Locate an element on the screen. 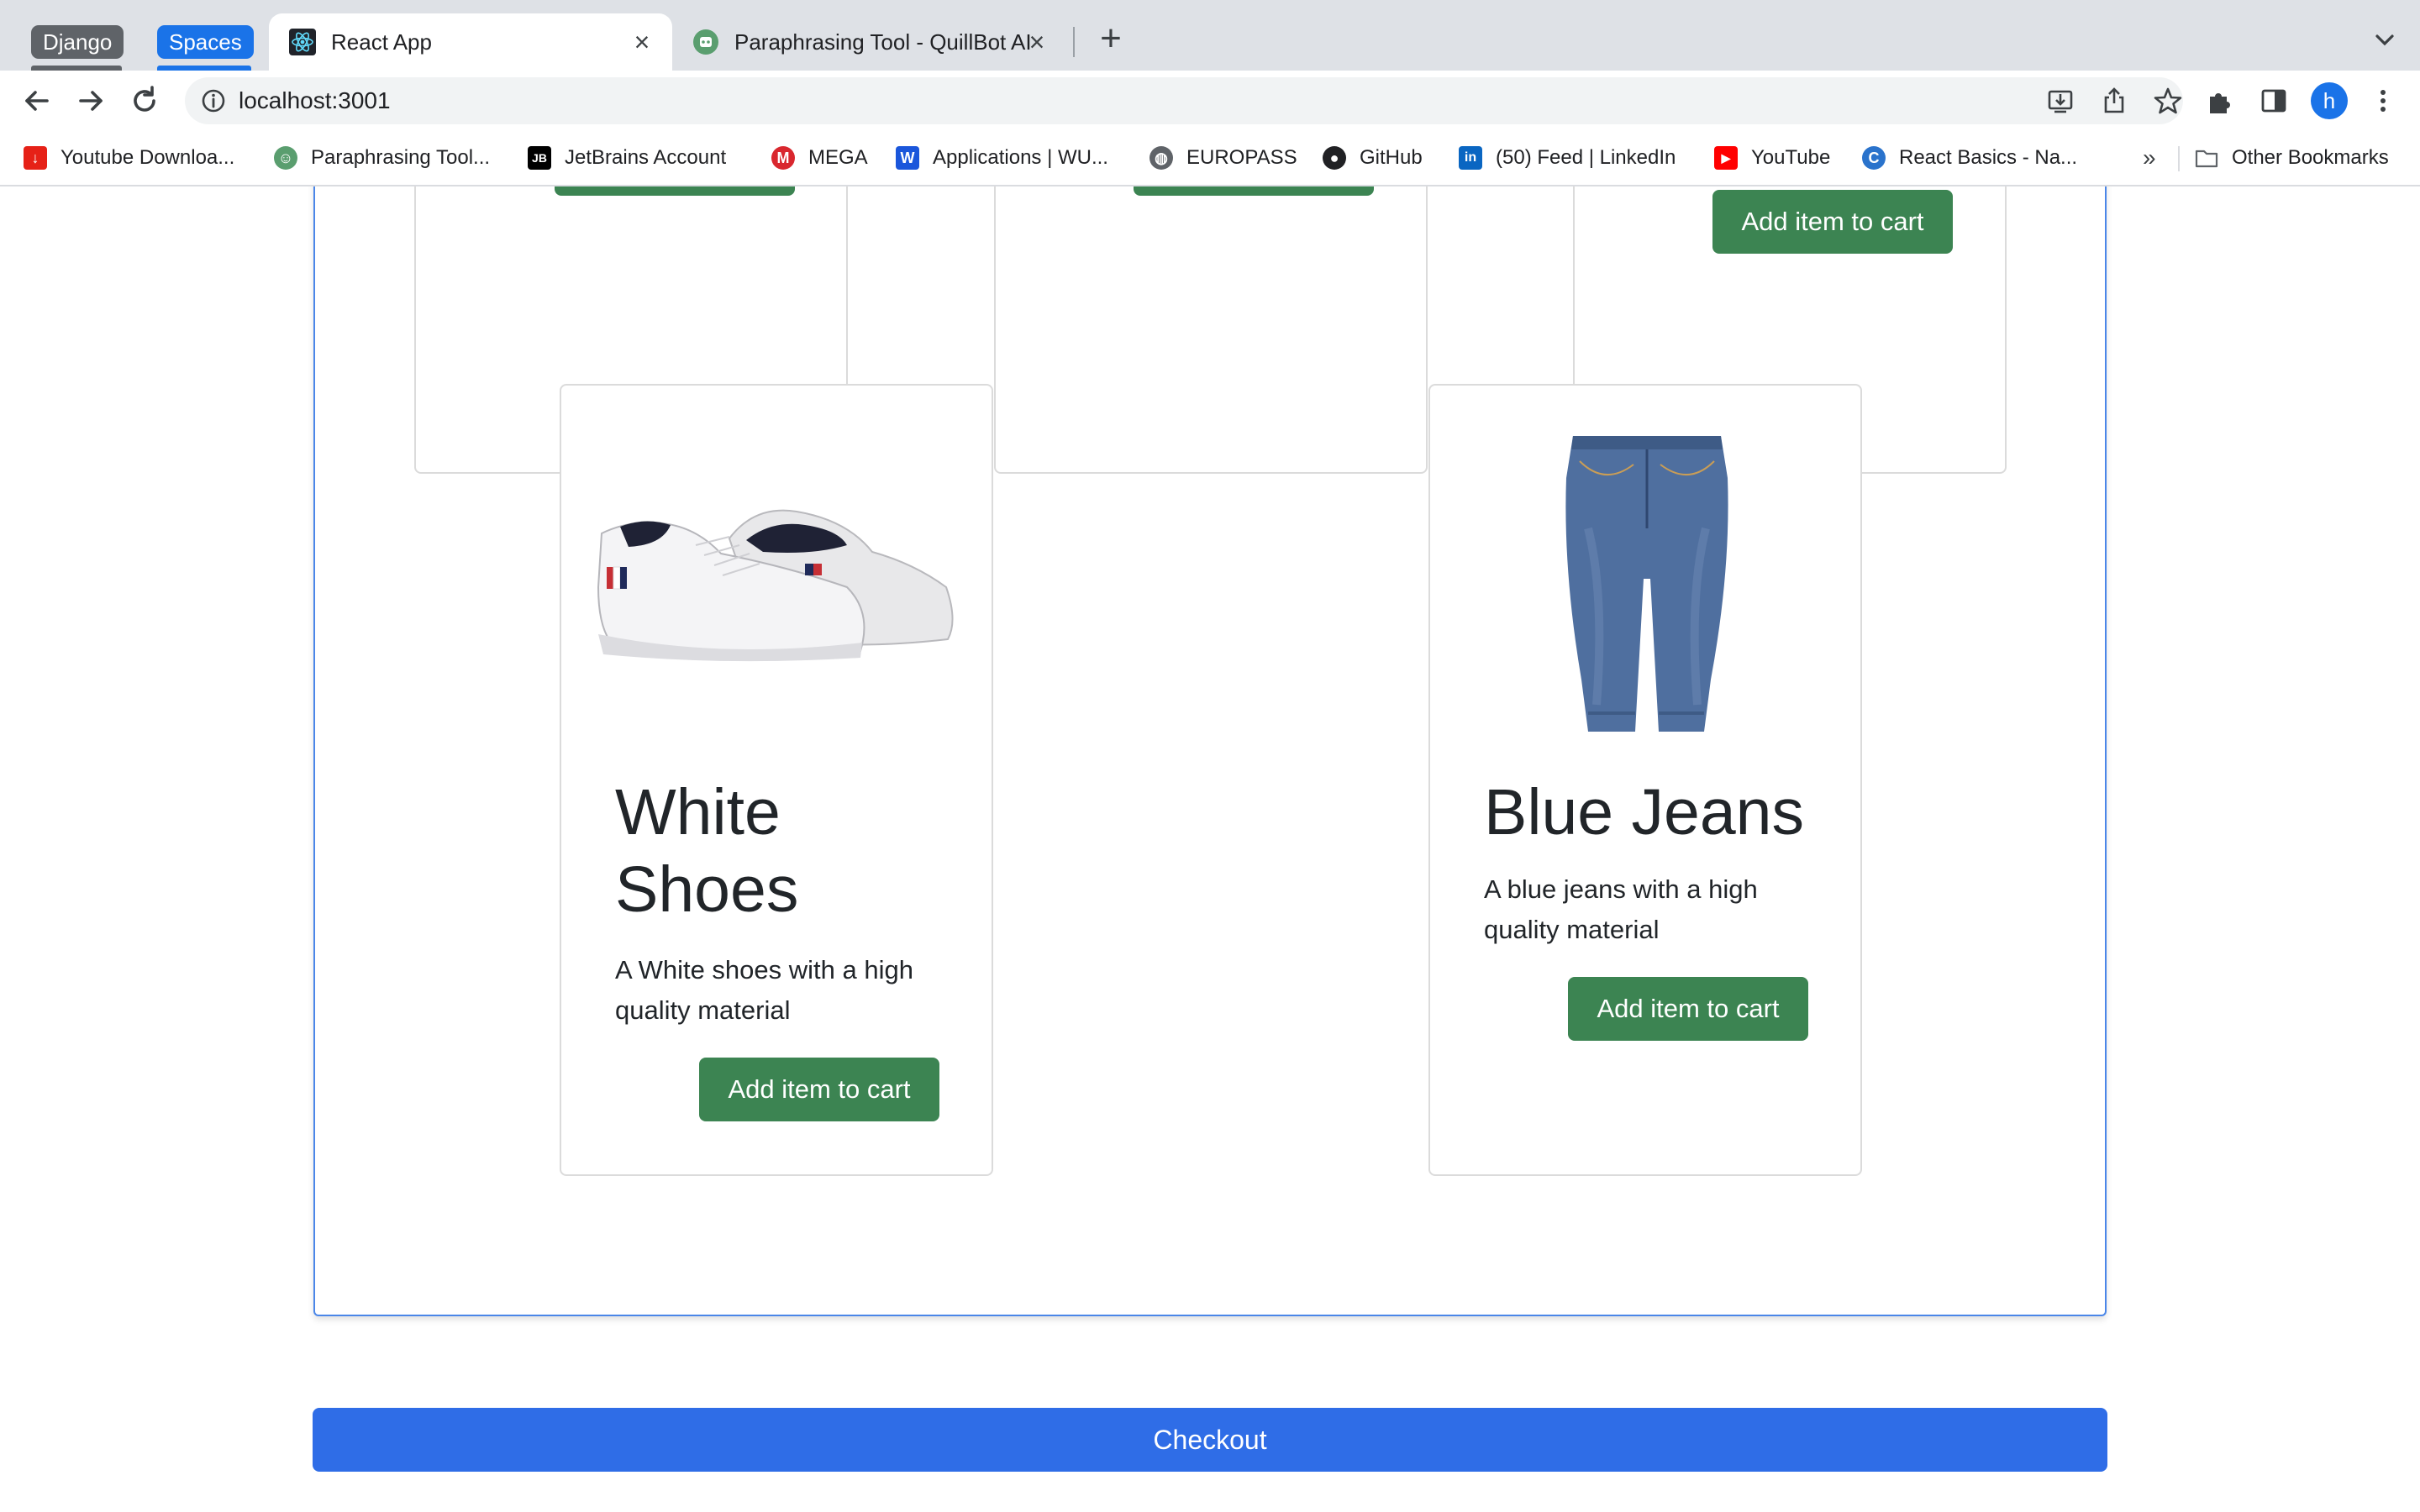 This screenshot has width=2420, height=1512. quillbot-icon is located at coordinates (705, 42).